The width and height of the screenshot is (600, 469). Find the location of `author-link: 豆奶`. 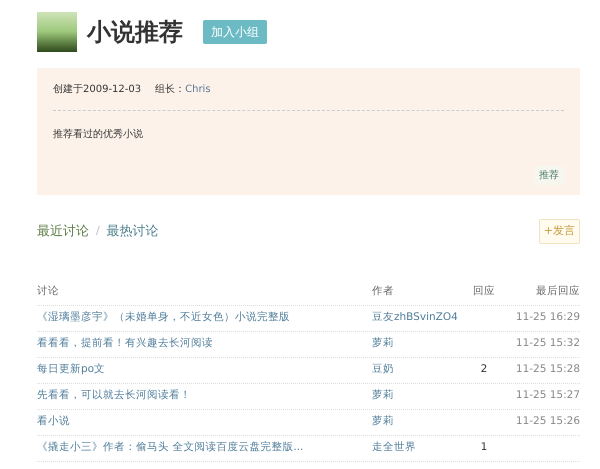

author-link: 豆奶 is located at coordinates (418, 370).